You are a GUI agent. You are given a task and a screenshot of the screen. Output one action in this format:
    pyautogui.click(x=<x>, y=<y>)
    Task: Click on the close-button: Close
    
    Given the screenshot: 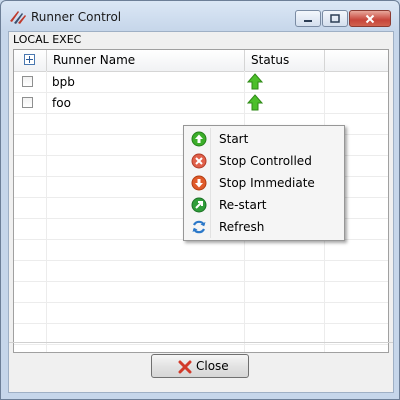 What is the action you would take?
    pyautogui.click(x=200, y=366)
    